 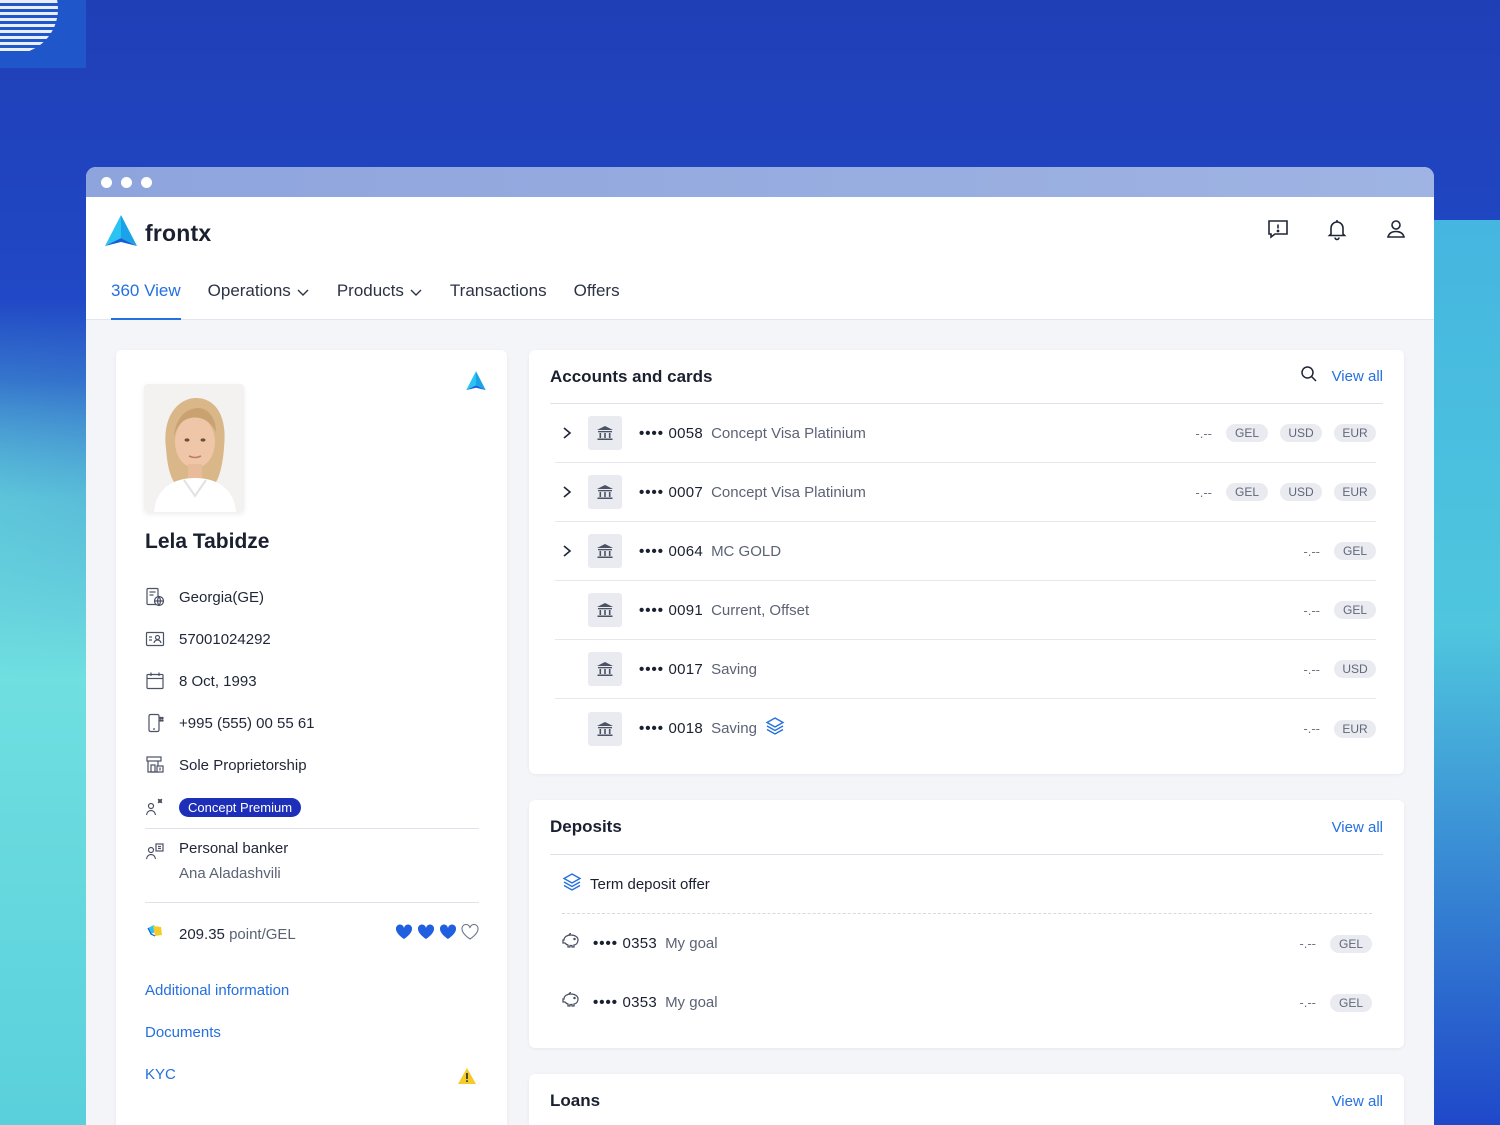 What do you see at coordinates (230, 639) in the screenshot?
I see `info-id-number: 57001024292` at bounding box center [230, 639].